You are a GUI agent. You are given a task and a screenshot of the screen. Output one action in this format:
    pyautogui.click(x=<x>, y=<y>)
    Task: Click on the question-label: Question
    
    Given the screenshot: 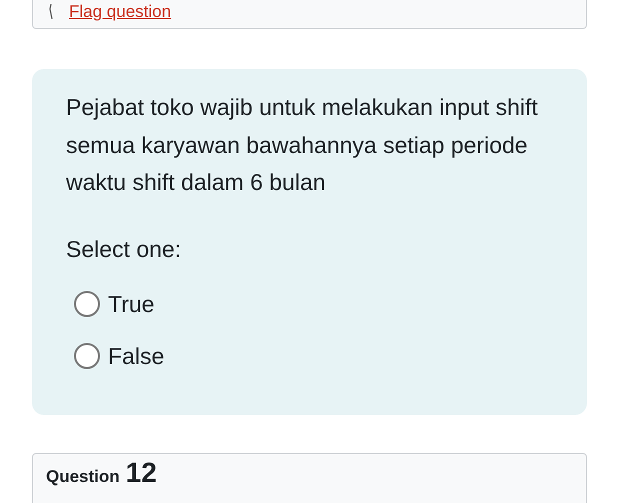 What is the action you would take?
    pyautogui.click(x=83, y=477)
    